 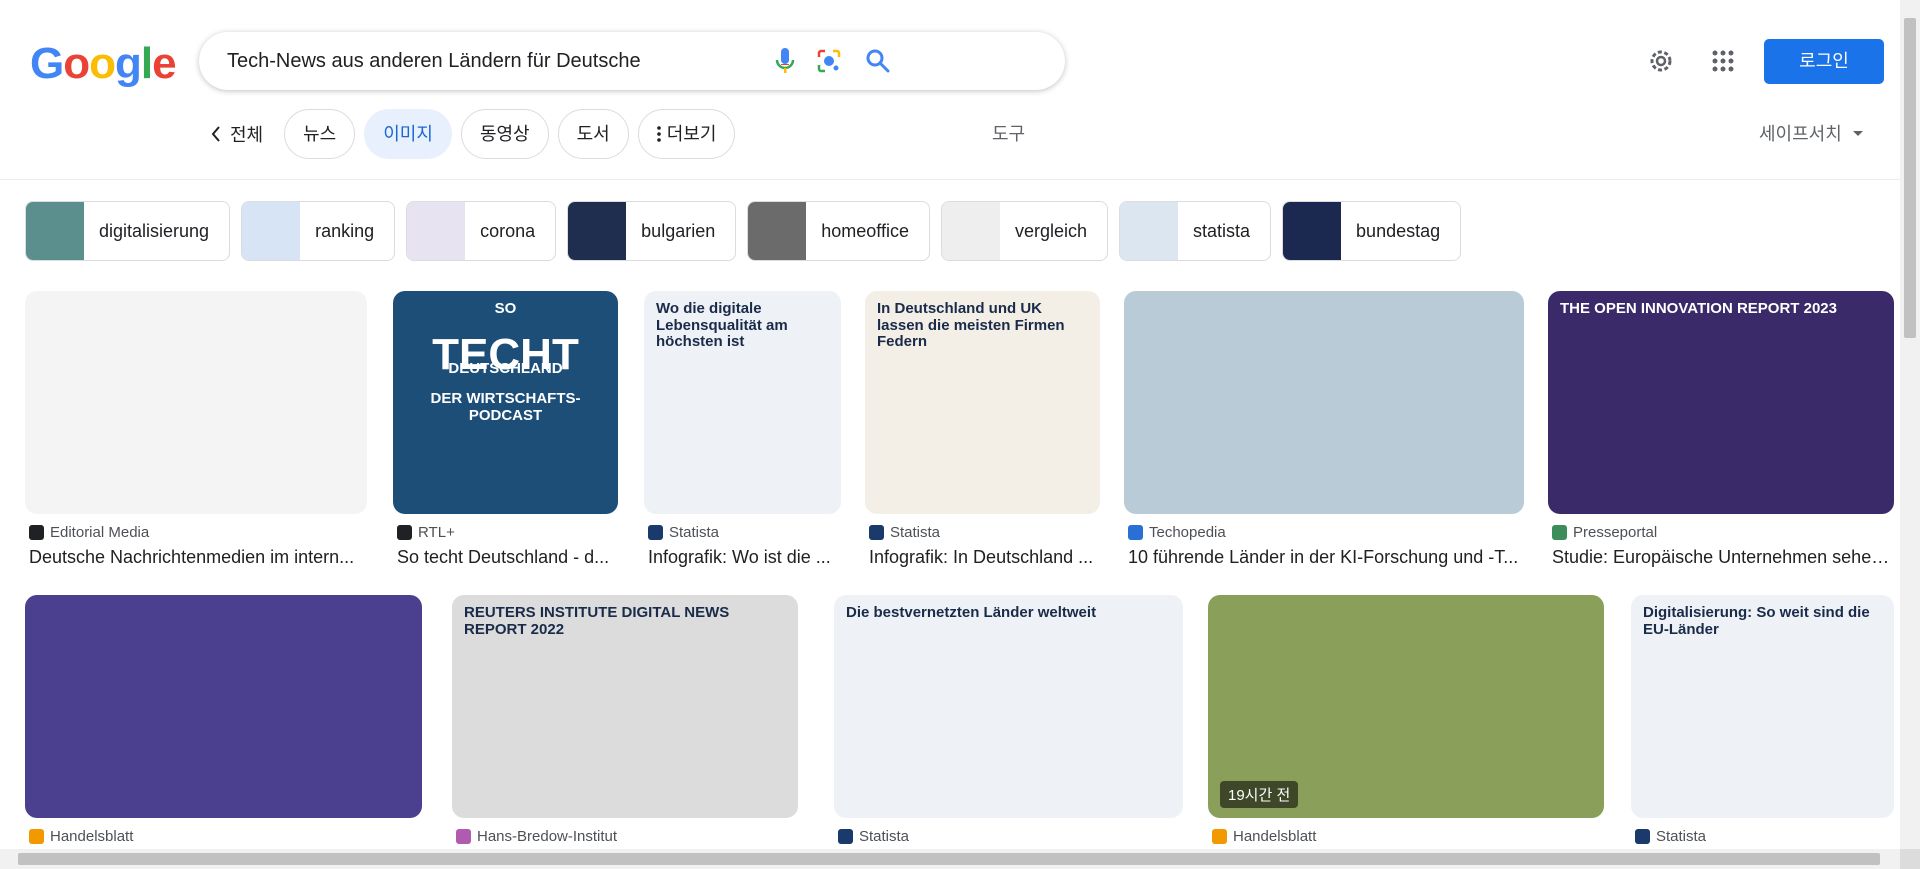 I want to click on apps-grid-icon, so click(x=1723, y=61).